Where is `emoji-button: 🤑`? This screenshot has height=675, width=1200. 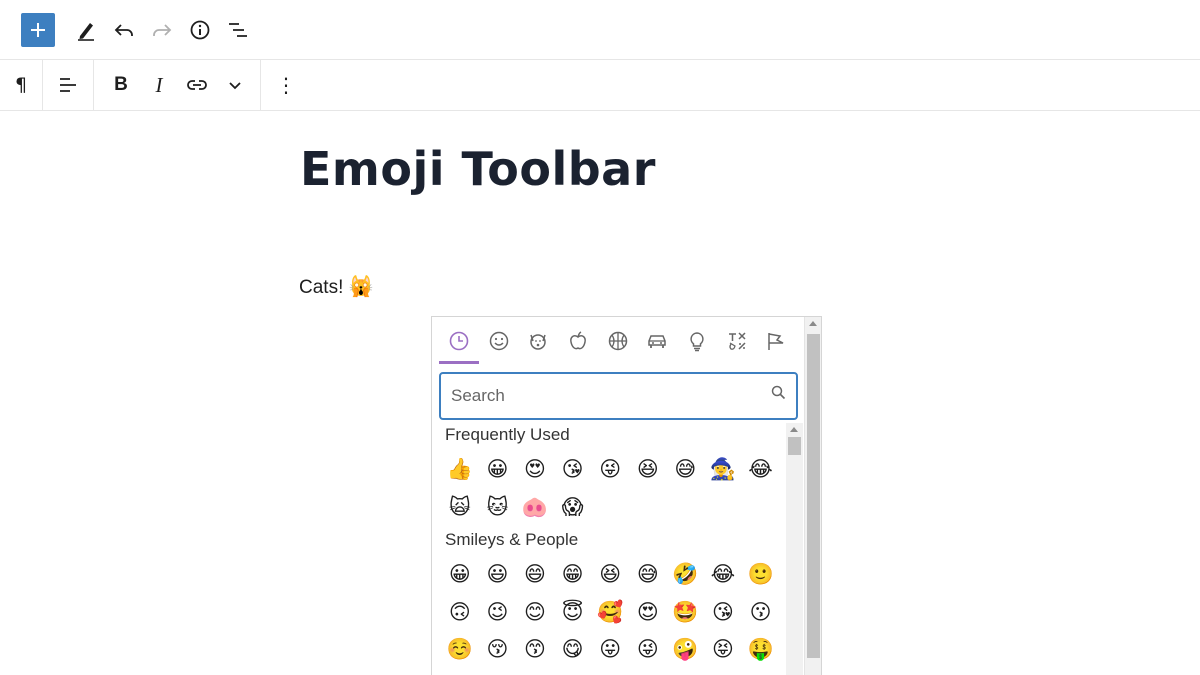
emoji-button: 🤑 is located at coordinates (761, 649).